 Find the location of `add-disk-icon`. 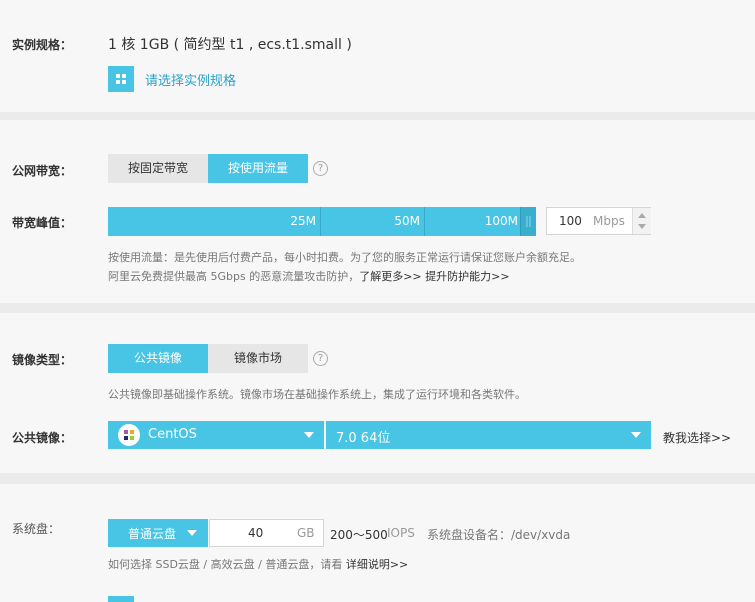

add-disk-icon is located at coordinates (121, 599).